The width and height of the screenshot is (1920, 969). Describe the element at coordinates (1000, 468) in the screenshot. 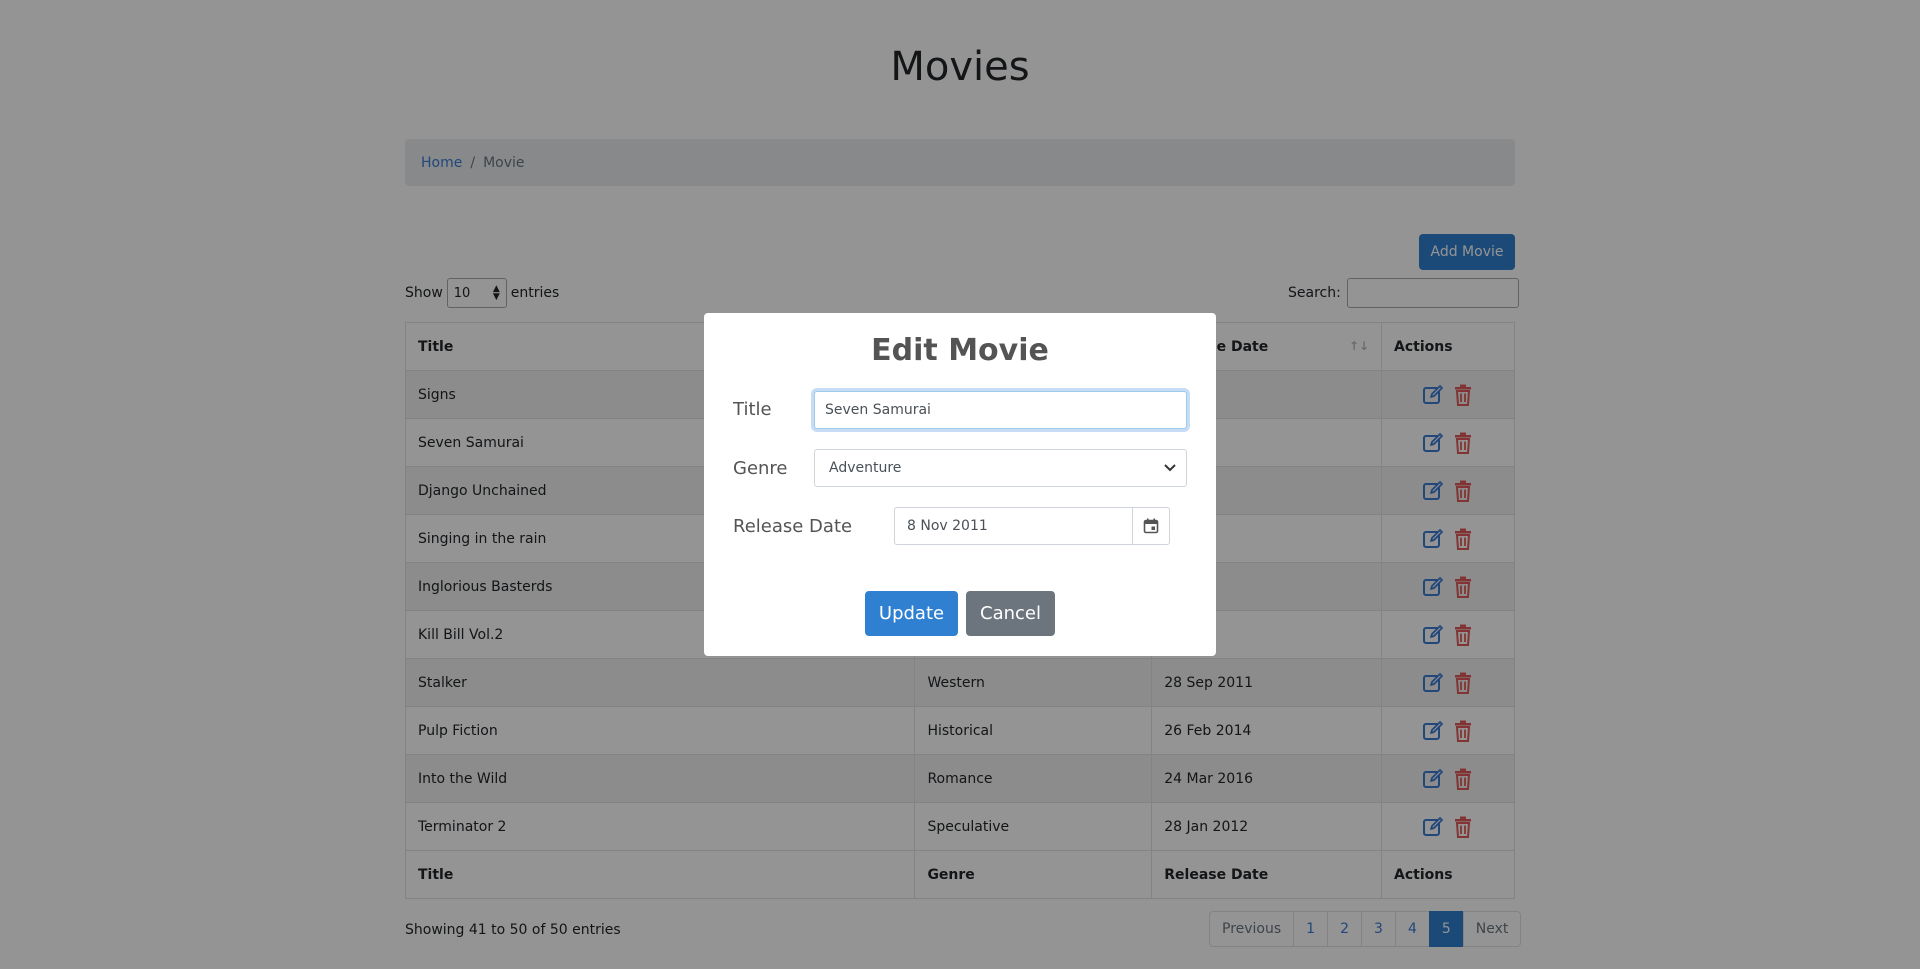

I see `genre-select: Adventure` at that location.